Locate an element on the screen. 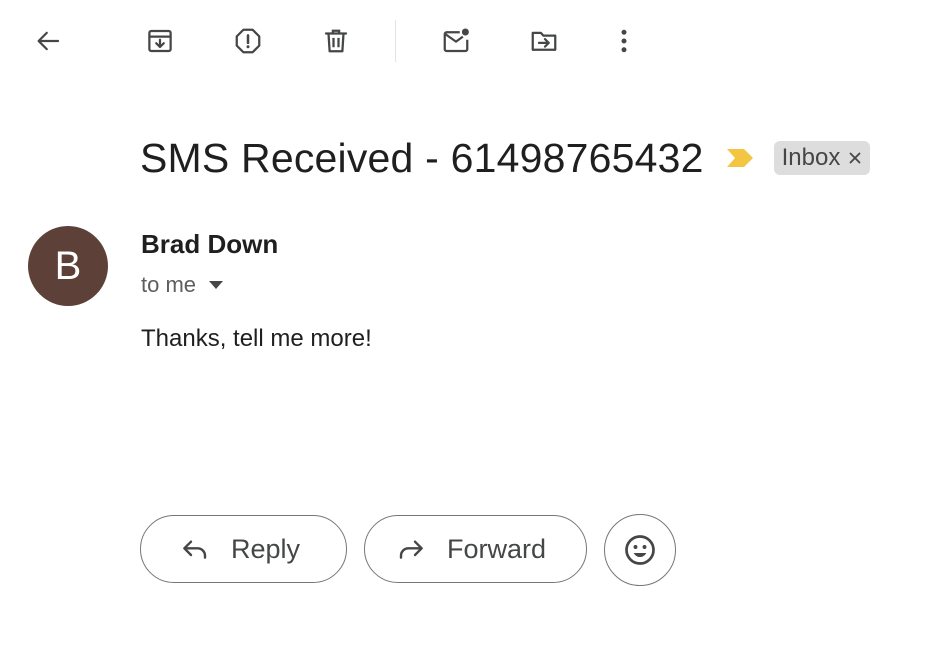 This screenshot has width=948, height=672. importance-marker-icon is located at coordinates (740, 158).